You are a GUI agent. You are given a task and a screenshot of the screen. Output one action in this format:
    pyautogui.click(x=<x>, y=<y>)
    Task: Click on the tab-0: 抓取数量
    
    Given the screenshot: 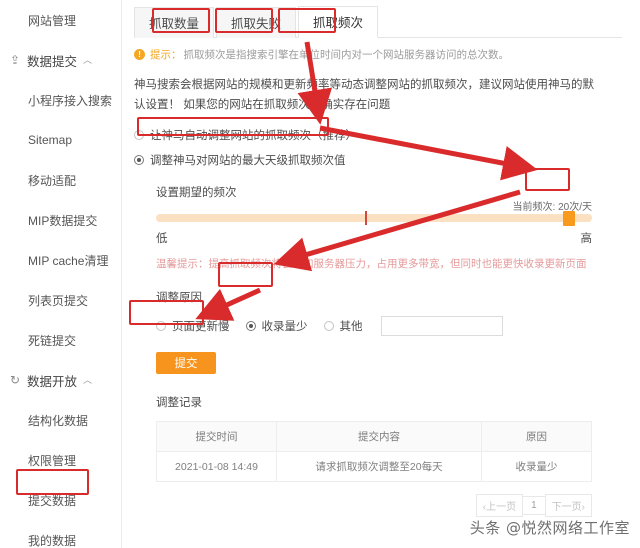 What is the action you would take?
    pyautogui.click(x=174, y=22)
    